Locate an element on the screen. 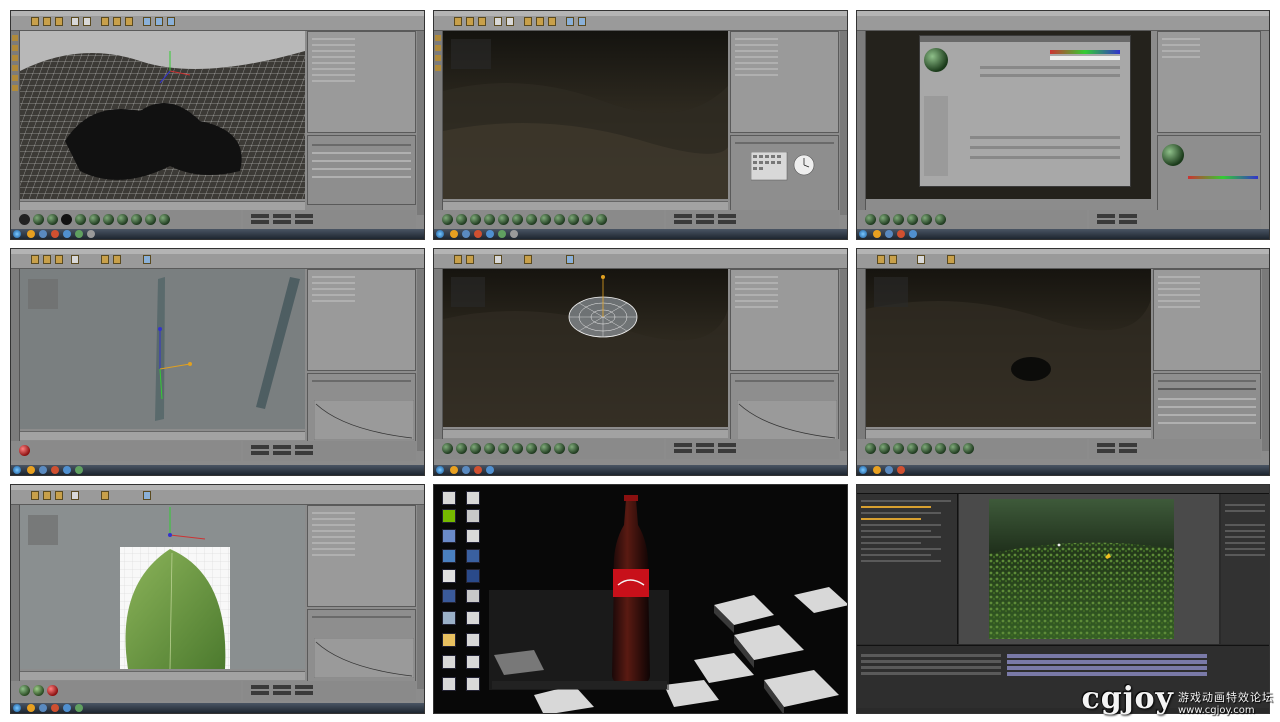  clock-icon is located at coordinates (804, 165).